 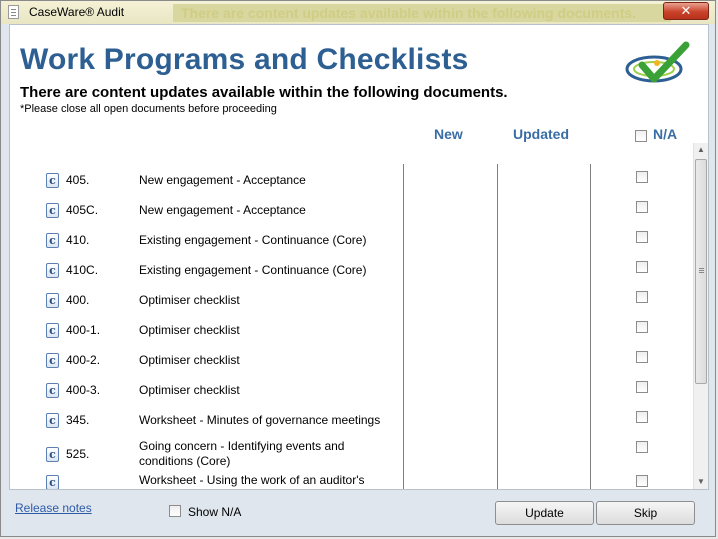 What do you see at coordinates (541, 134) in the screenshot?
I see `column-header-updated: Updated` at bounding box center [541, 134].